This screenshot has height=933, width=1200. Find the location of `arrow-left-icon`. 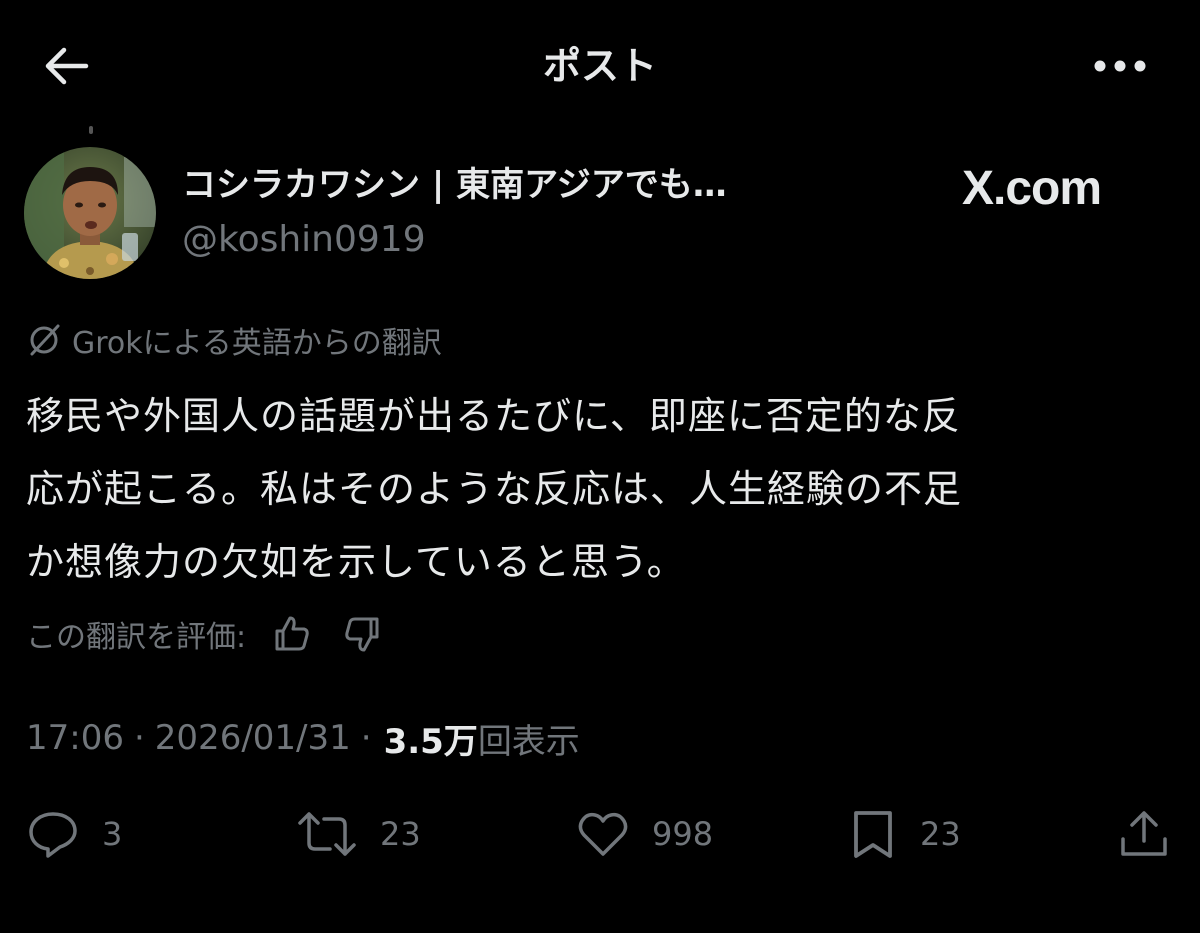

arrow-left-icon is located at coordinates (67, 66).